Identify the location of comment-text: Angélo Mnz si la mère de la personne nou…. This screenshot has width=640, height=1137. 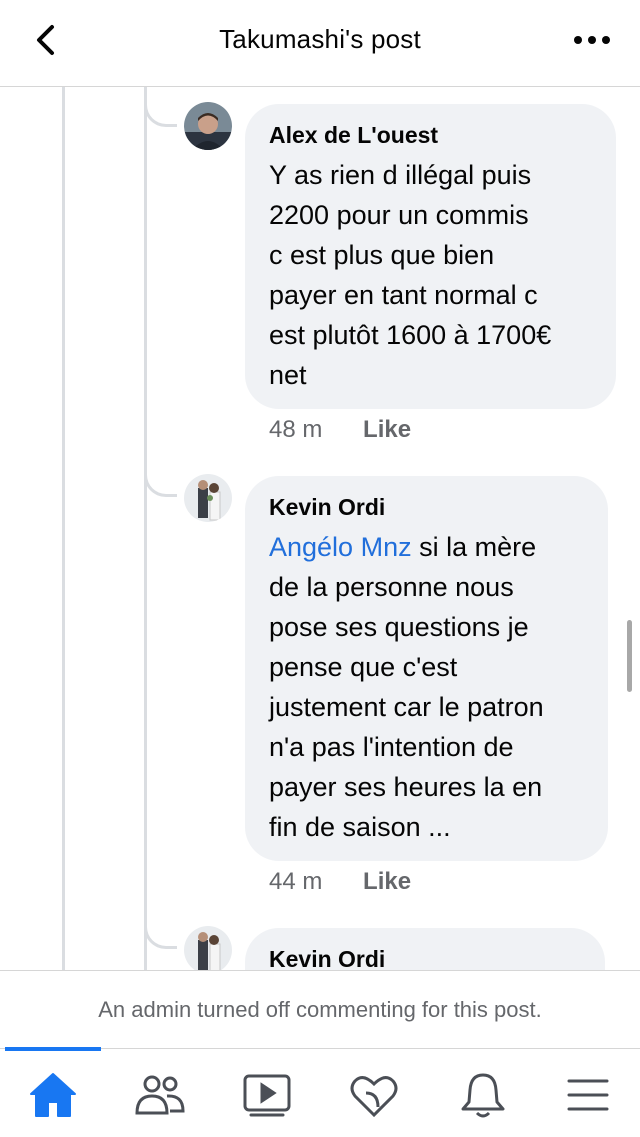
(426, 687).